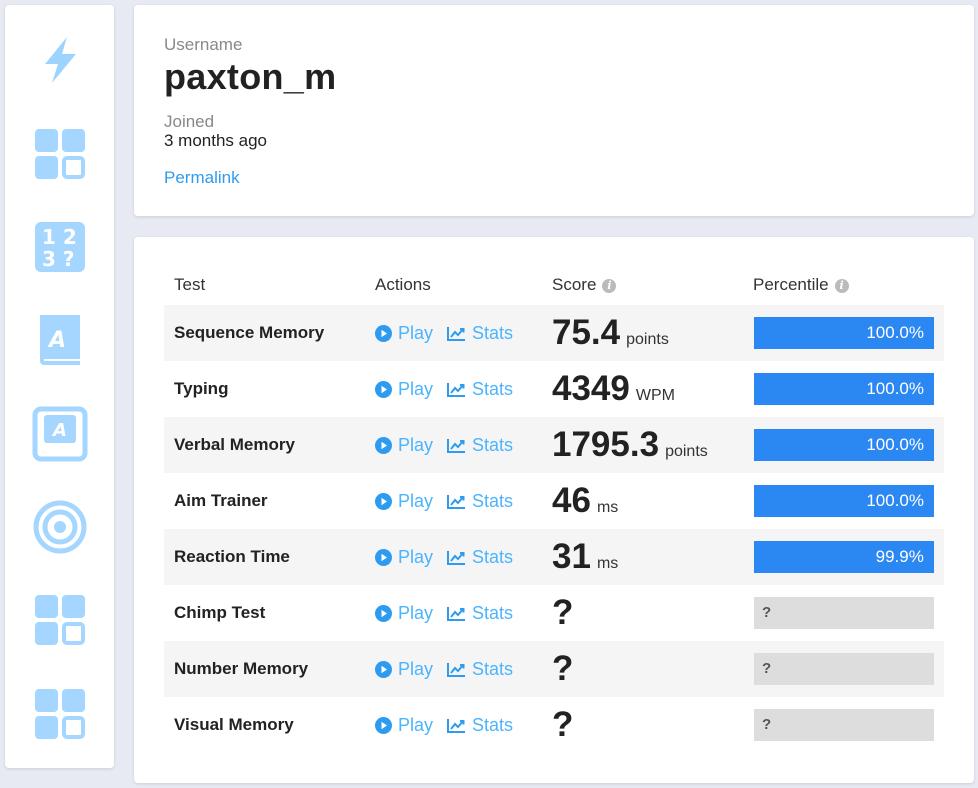 This screenshot has width=978, height=788. What do you see at coordinates (610, 333) in the screenshot?
I see `score-value: 75.4 points` at bounding box center [610, 333].